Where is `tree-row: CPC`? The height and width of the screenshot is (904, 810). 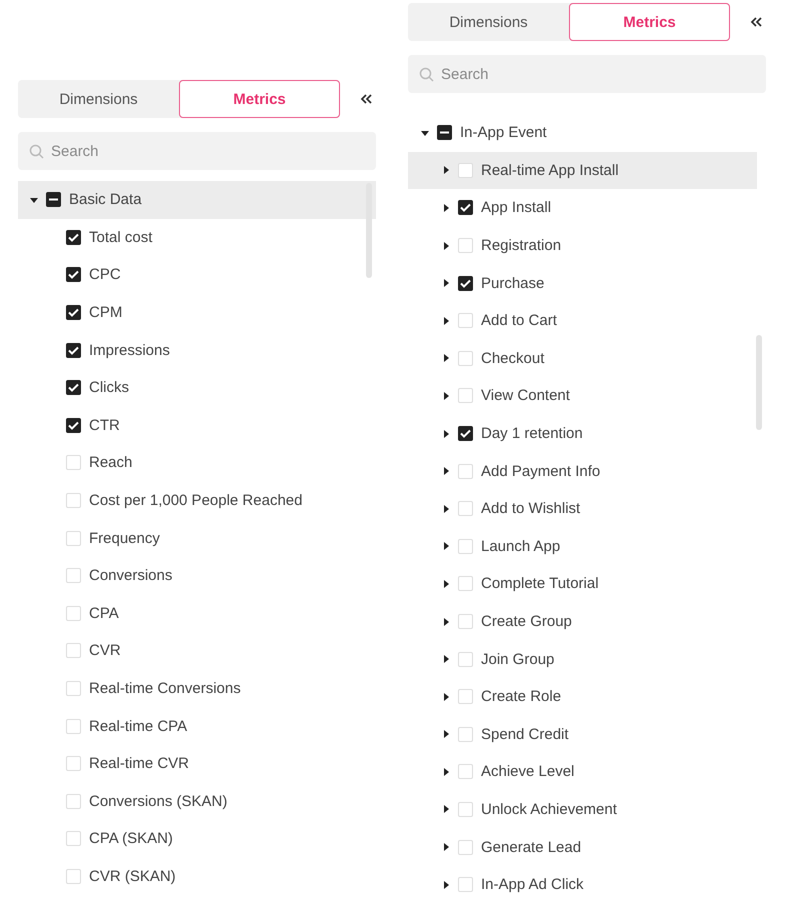 tree-row: CPC is located at coordinates (197, 275).